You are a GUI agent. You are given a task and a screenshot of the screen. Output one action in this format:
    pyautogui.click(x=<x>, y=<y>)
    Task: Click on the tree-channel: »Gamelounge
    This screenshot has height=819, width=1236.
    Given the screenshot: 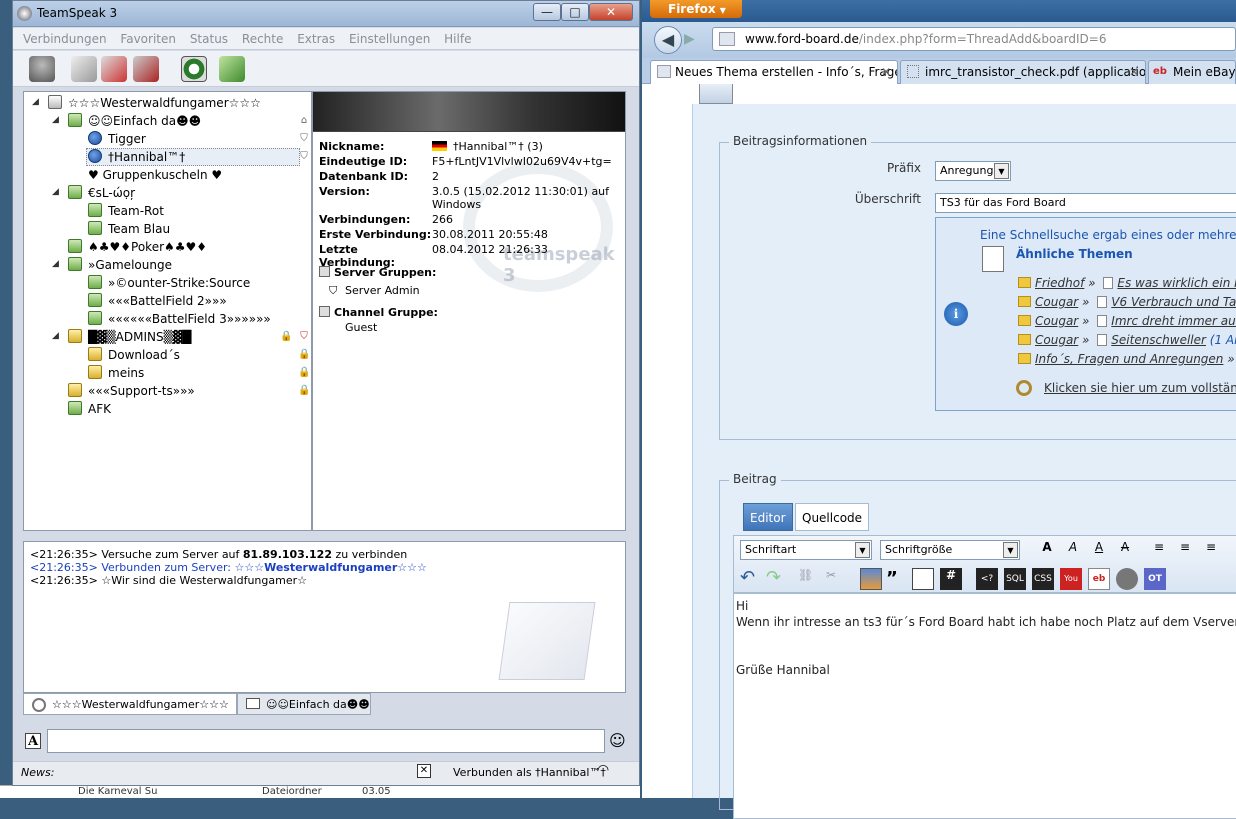 What is the action you would take?
    pyautogui.click(x=120, y=265)
    